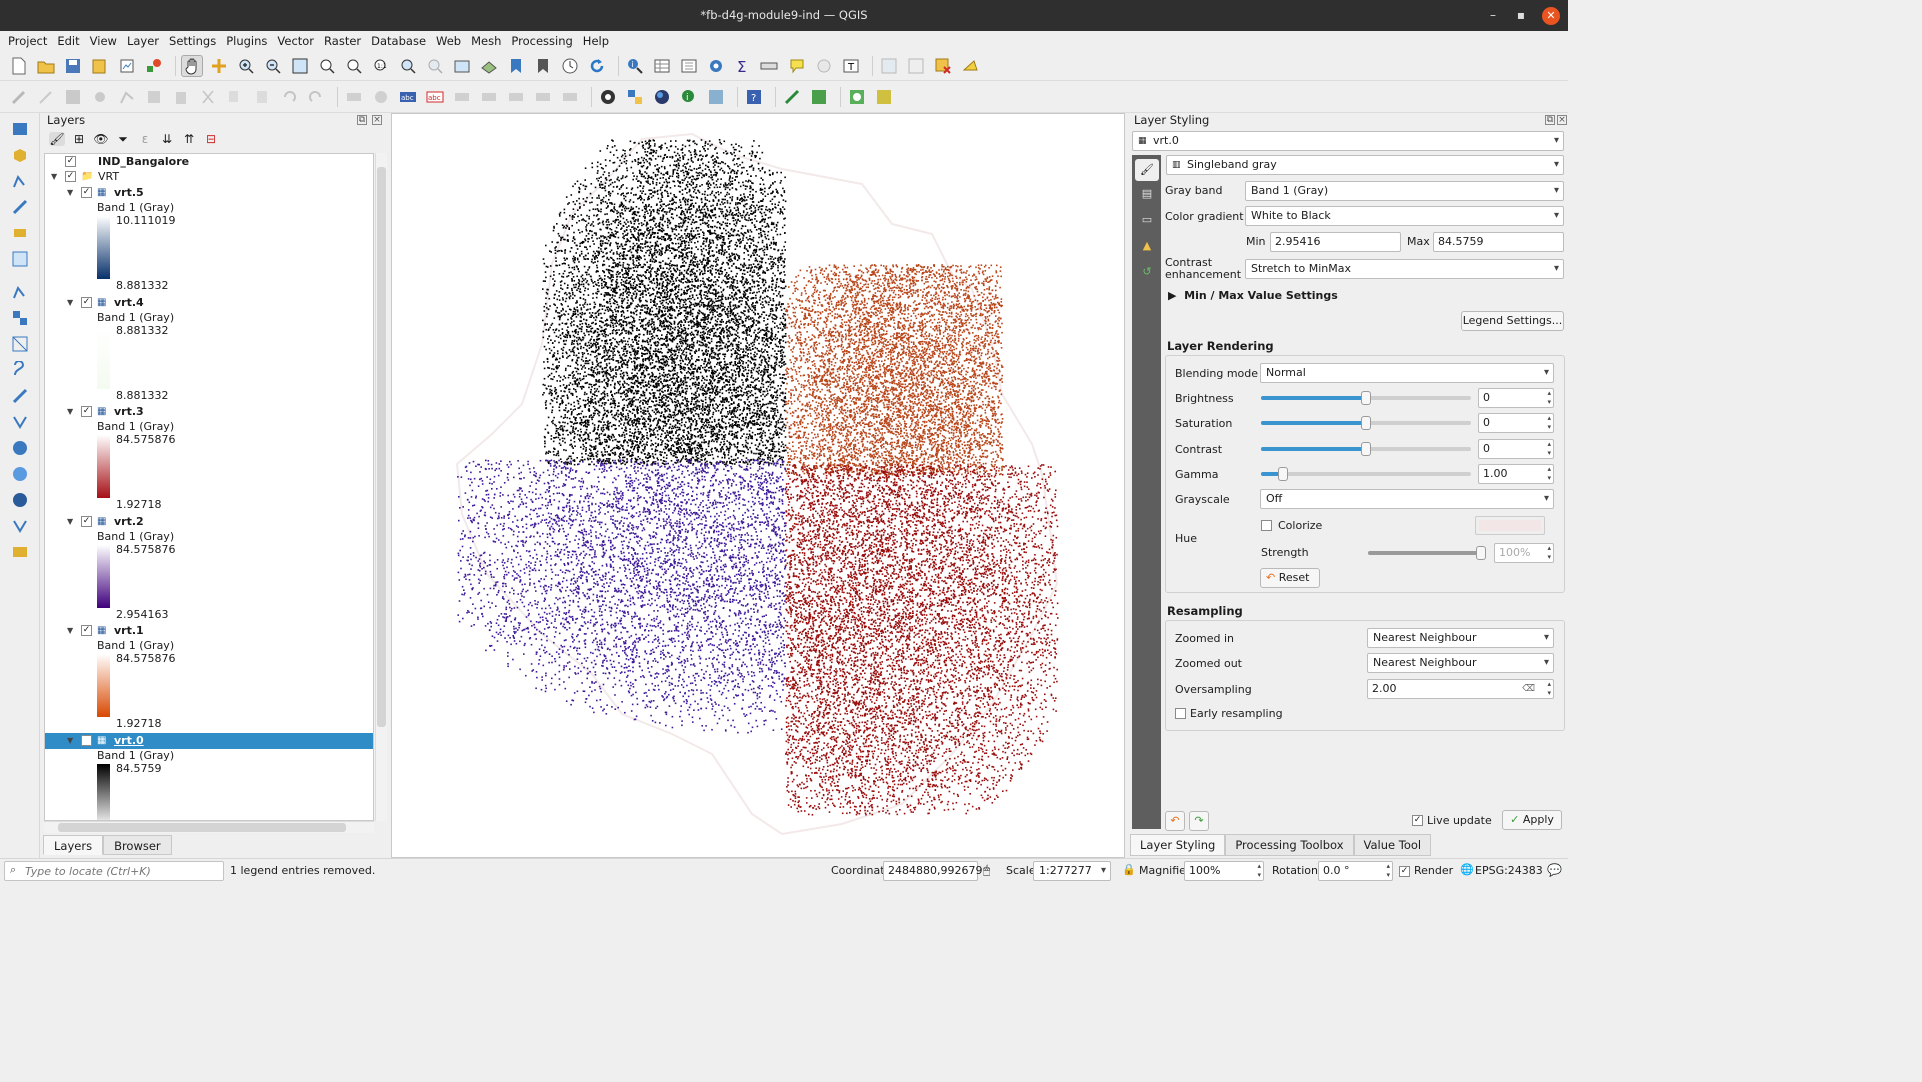 The image size is (1922, 1082). What do you see at coordinates (1509, 870) in the screenshot?
I see `crs-label: EPSG:24383` at bounding box center [1509, 870].